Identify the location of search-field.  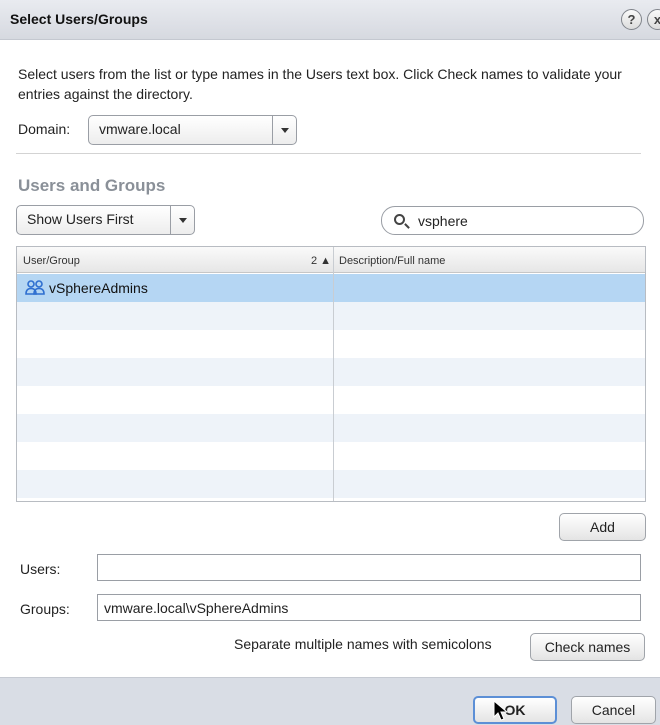
(512, 220).